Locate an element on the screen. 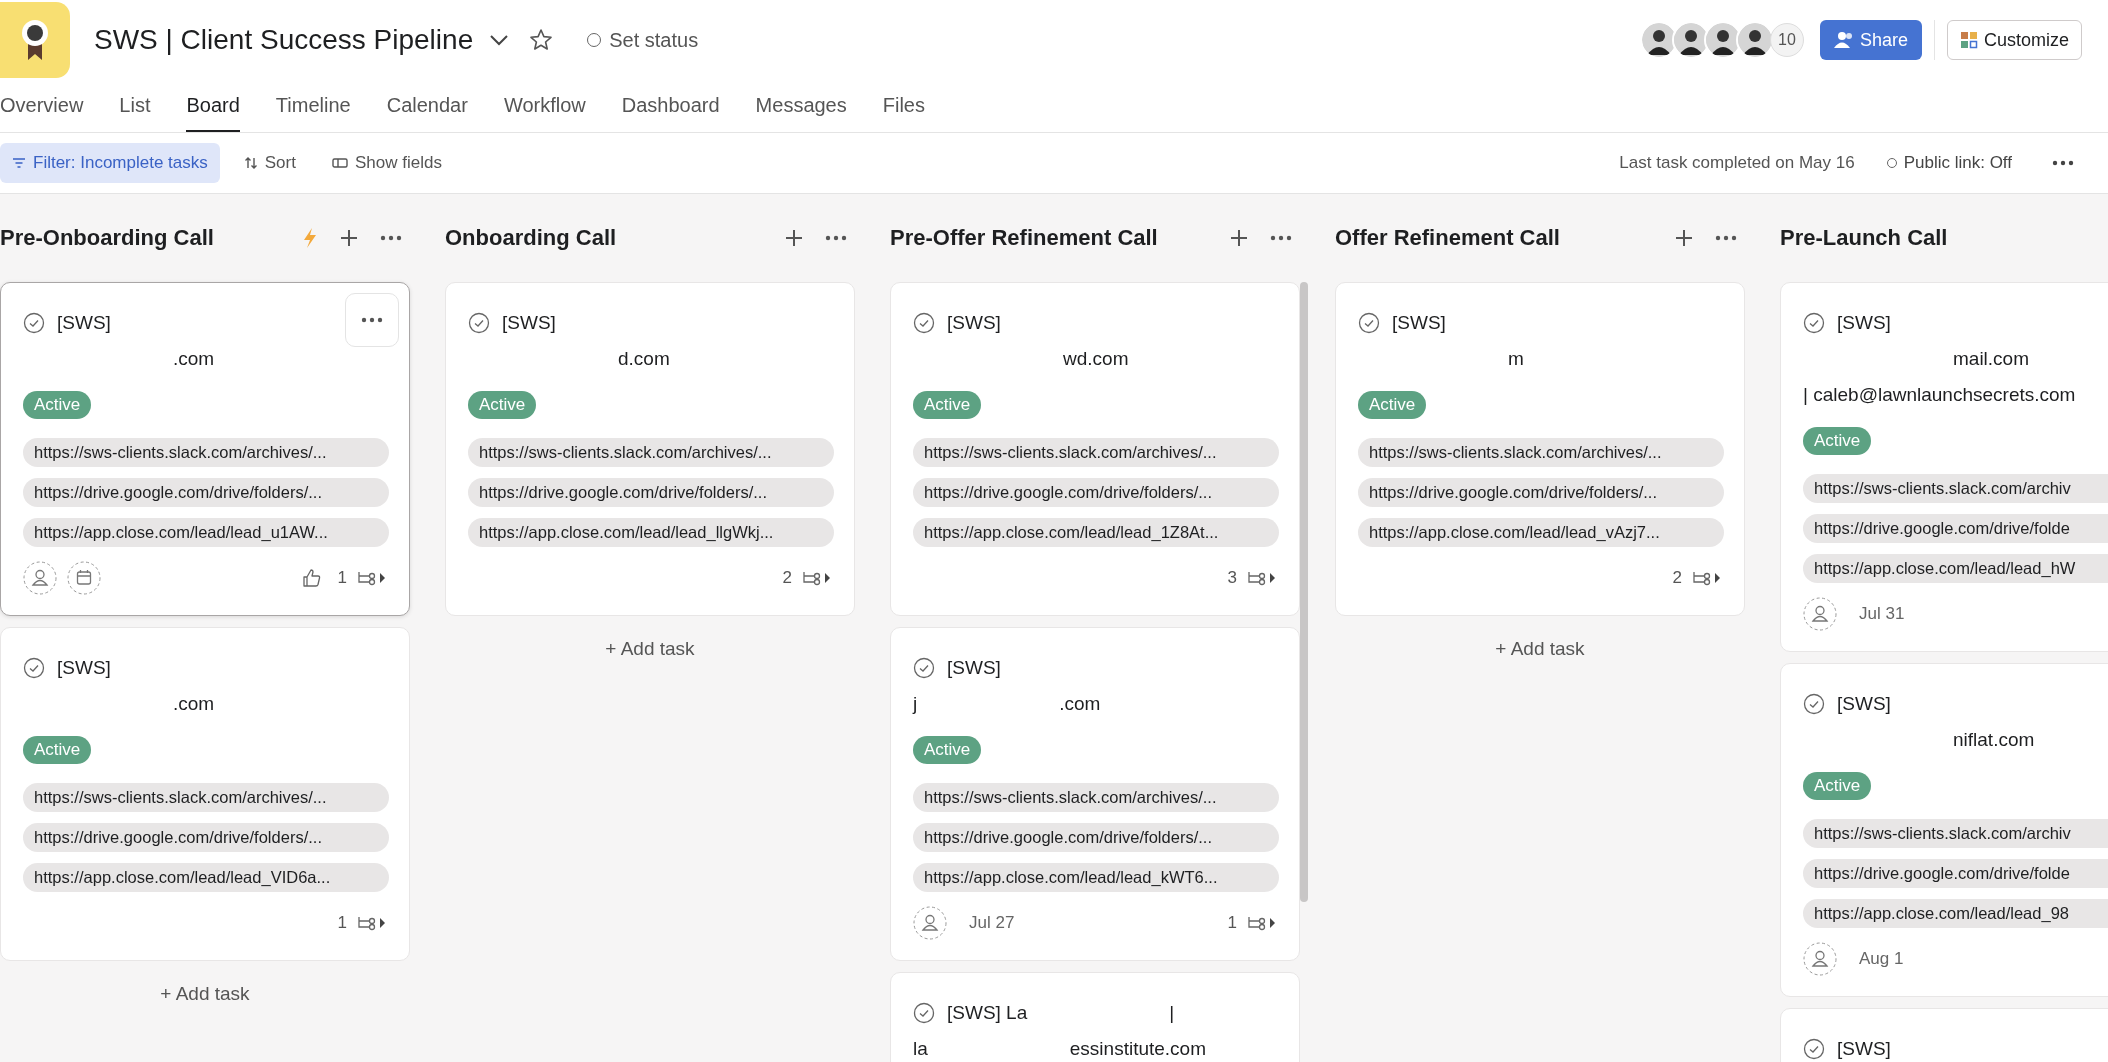  view-tab: Dashboard is located at coordinates (670, 106).